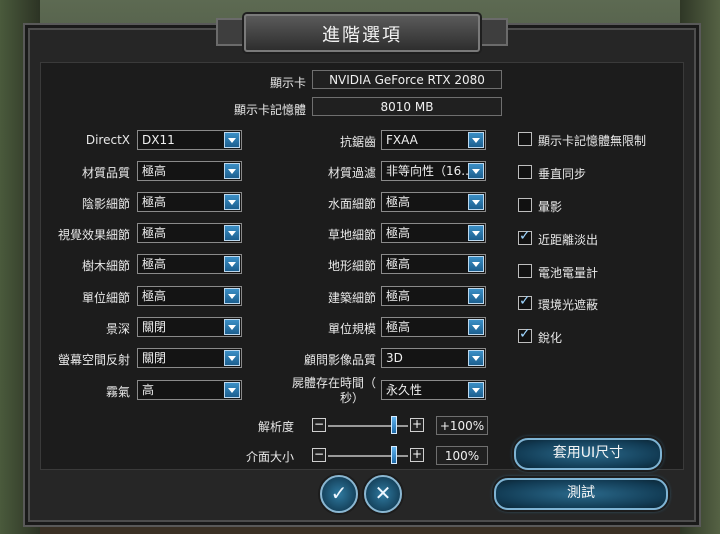 The width and height of the screenshot is (720, 534). Describe the element at coordinates (394, 358) in the screenshot. I see `dropdown-value: 3D` at that location.